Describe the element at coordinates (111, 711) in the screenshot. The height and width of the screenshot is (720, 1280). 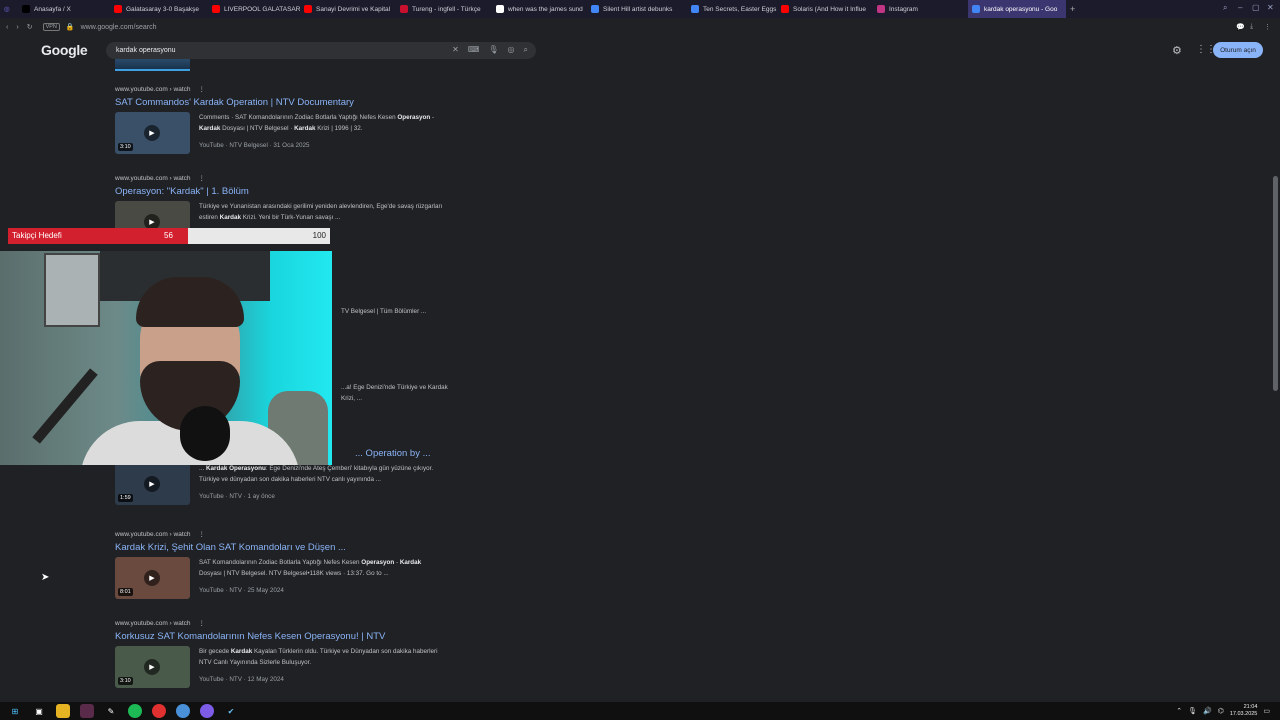
I see `notepad-icon: ✎` at that location.